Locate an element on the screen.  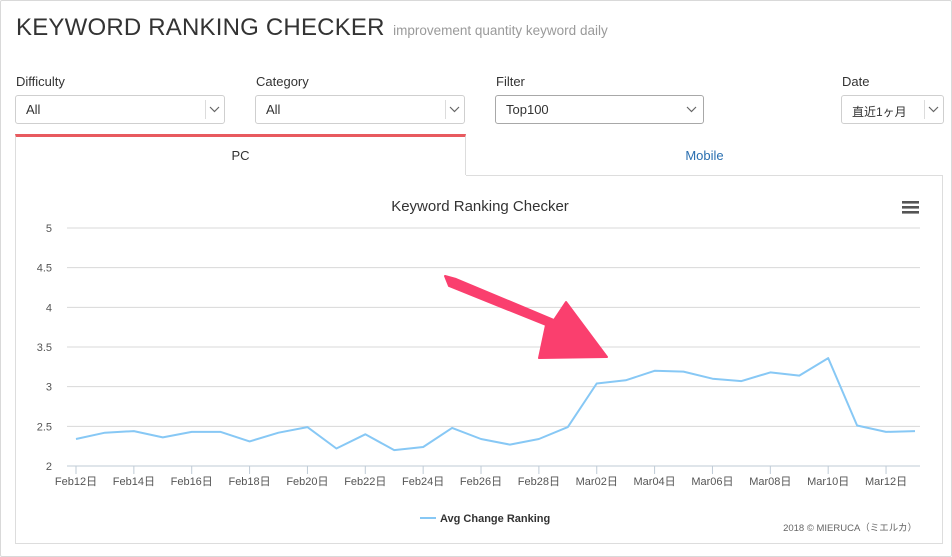
date-select: 直近1ヶ月 is located at coordinates (892, 109).